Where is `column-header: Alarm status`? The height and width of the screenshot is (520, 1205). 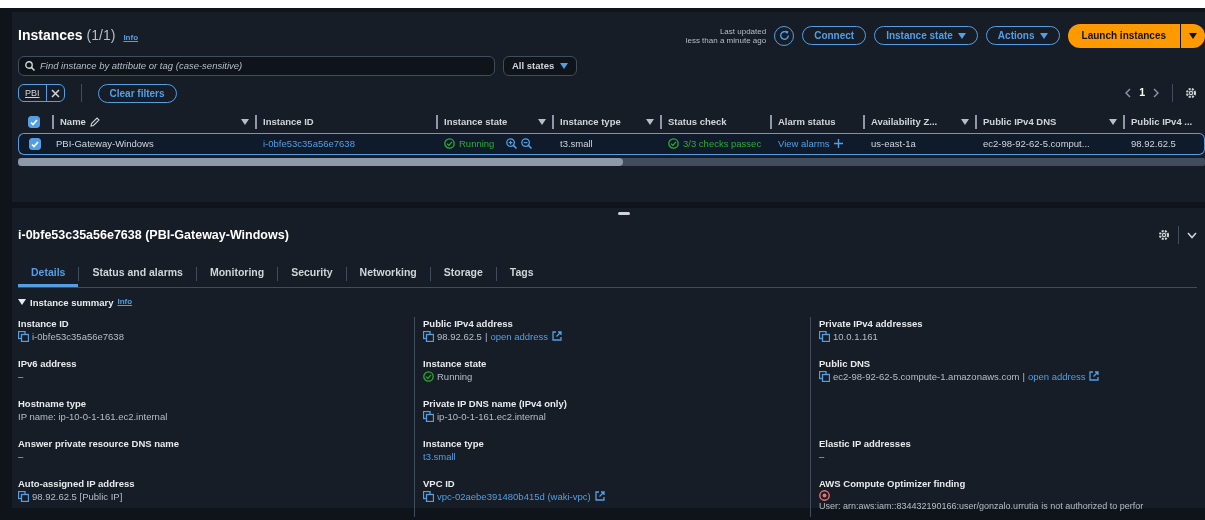 column-header: Alarm status is located at coordinates (820, 121).